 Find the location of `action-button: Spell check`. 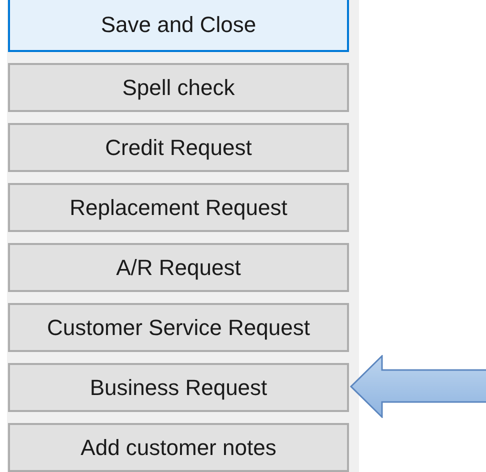

action-button: Spell check is located at coordinates (178, 87).